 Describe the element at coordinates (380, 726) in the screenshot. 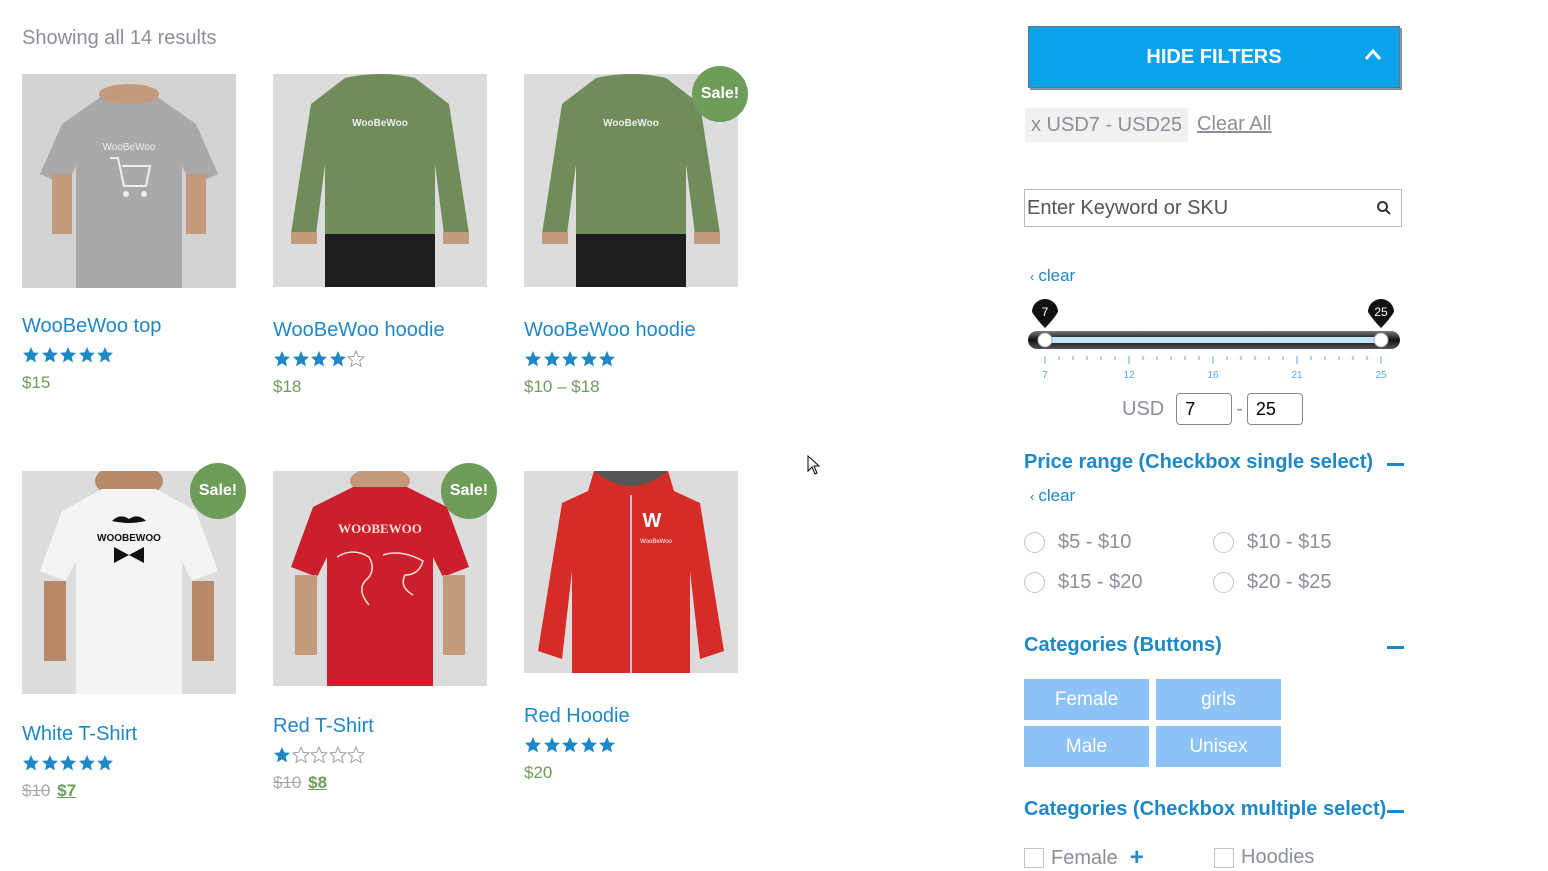

I see `product-title: Red T-Shirt` at that location.